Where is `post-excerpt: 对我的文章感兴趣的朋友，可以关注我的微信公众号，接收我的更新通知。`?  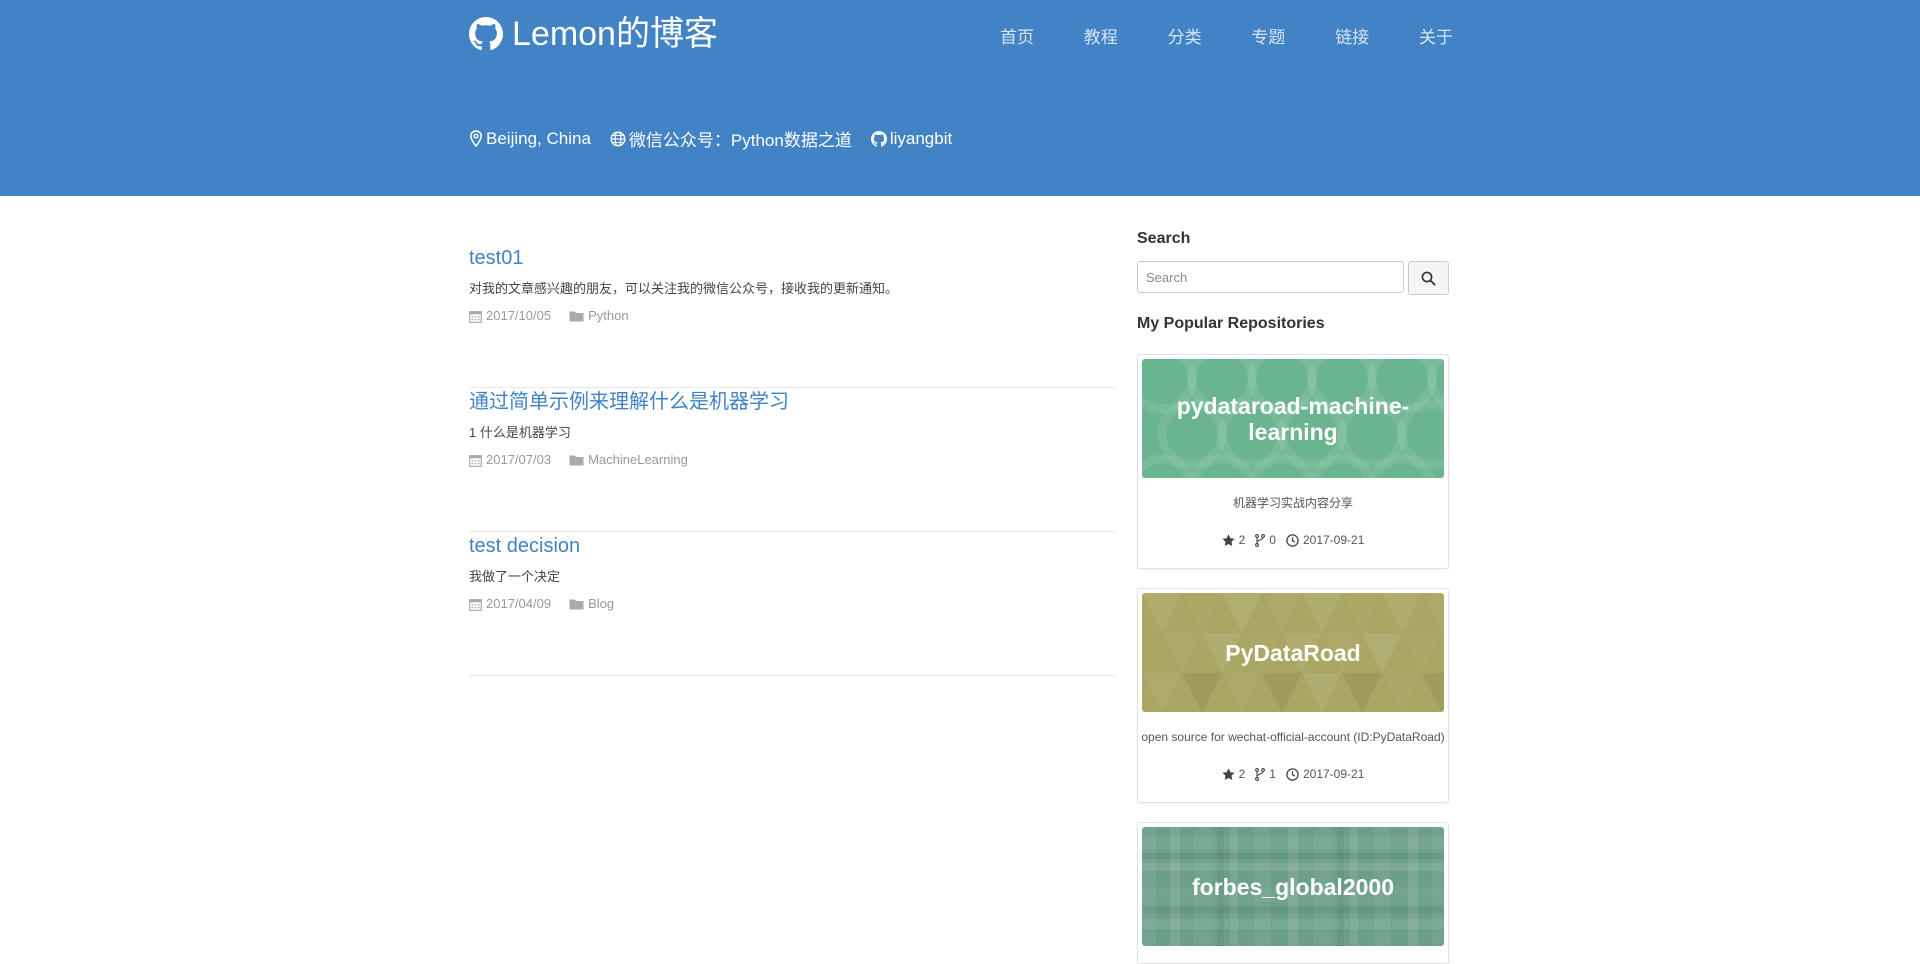 post-excerpt: 对我的文章感兴趣的朋友，可以关注我的微信公众号，接收我的更新通知。 is located at coordinates (684, 288).